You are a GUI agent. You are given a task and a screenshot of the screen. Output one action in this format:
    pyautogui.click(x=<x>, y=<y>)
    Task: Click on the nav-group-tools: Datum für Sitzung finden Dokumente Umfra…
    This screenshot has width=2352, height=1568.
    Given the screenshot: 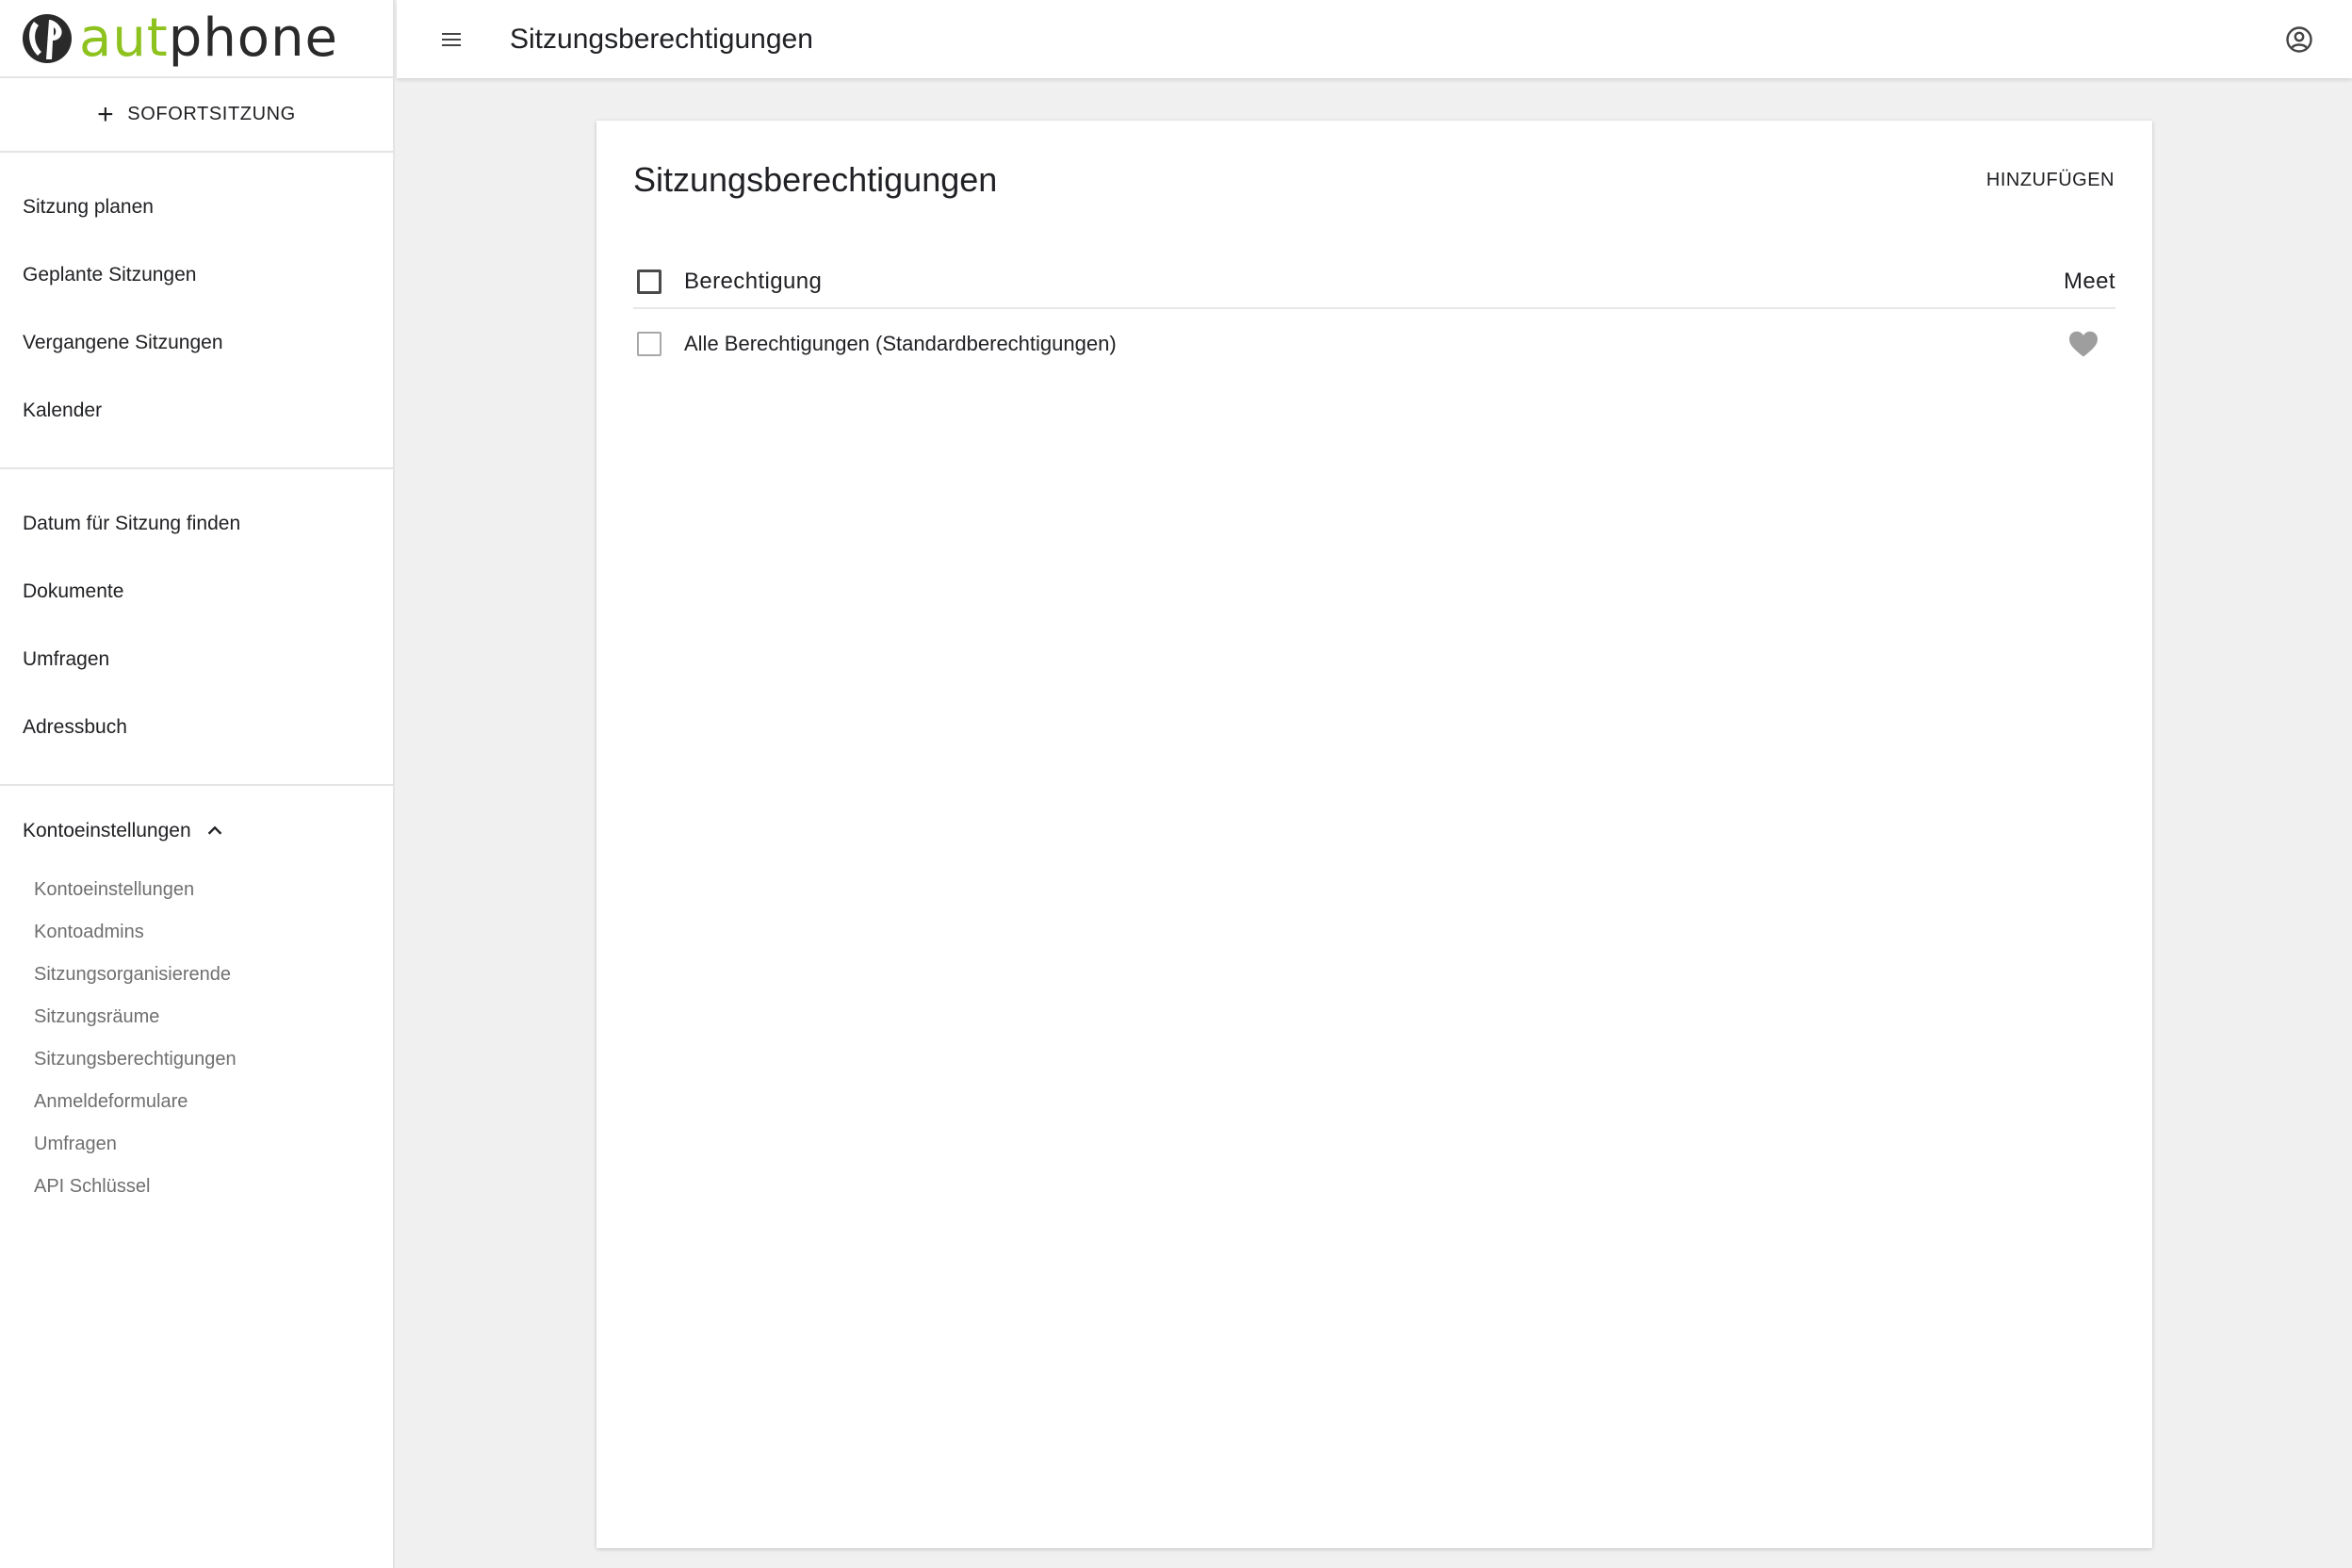 What is the action you would take?
    pyautogui.click(x=197, y=627)
    